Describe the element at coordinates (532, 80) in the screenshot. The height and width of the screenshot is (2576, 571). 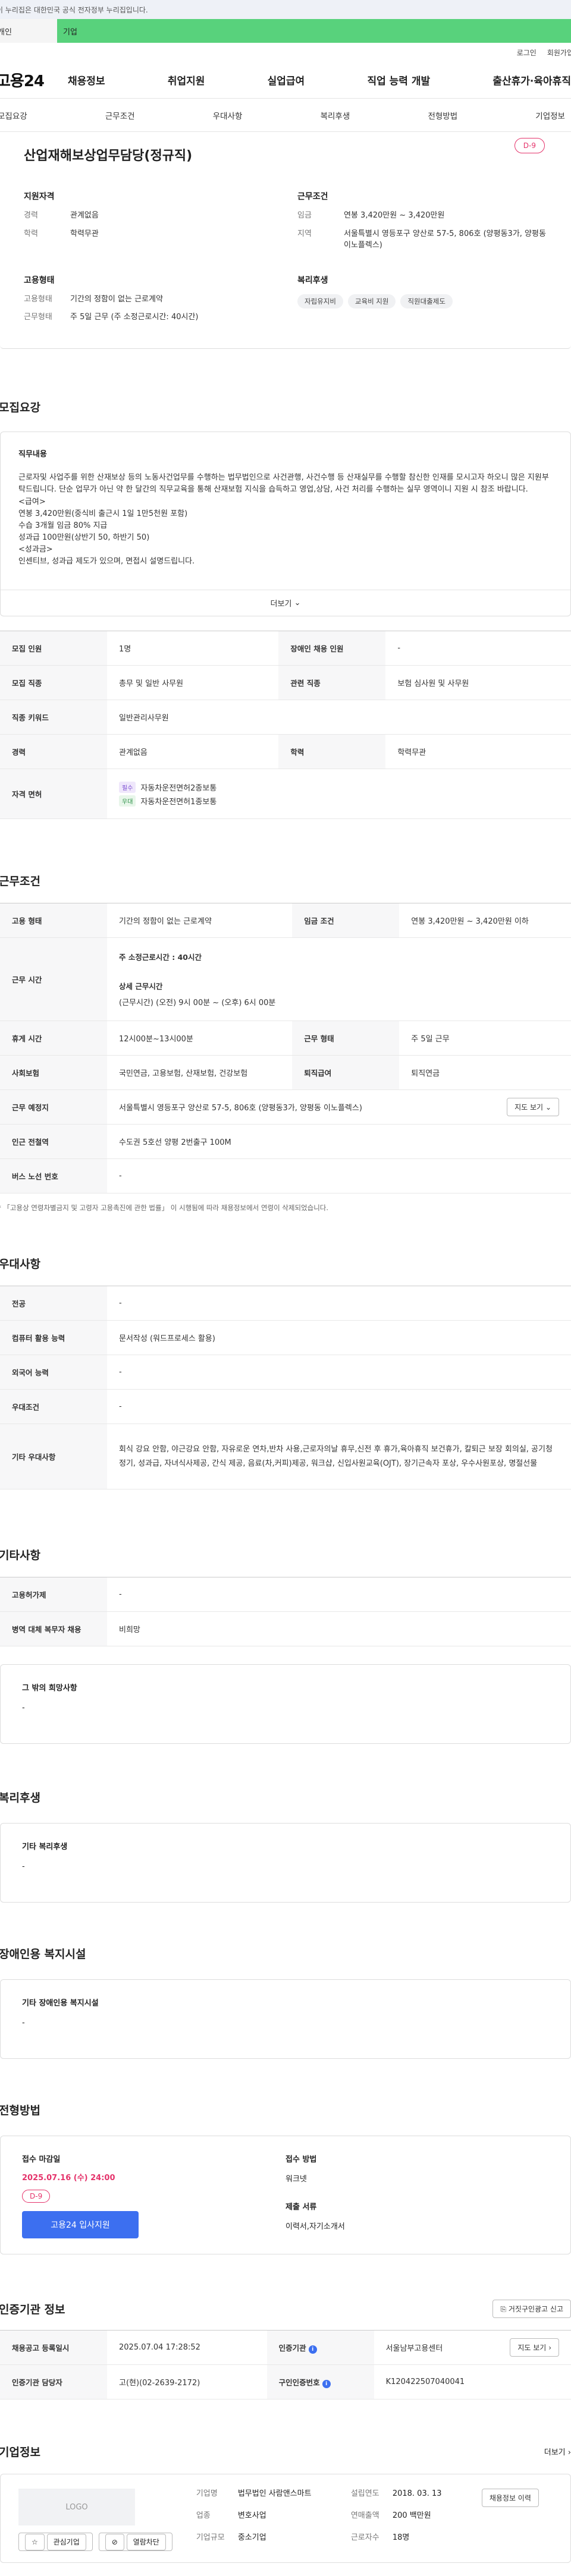
I see `gnb-item-leave: 출산휴가·육아휴직` at that location.